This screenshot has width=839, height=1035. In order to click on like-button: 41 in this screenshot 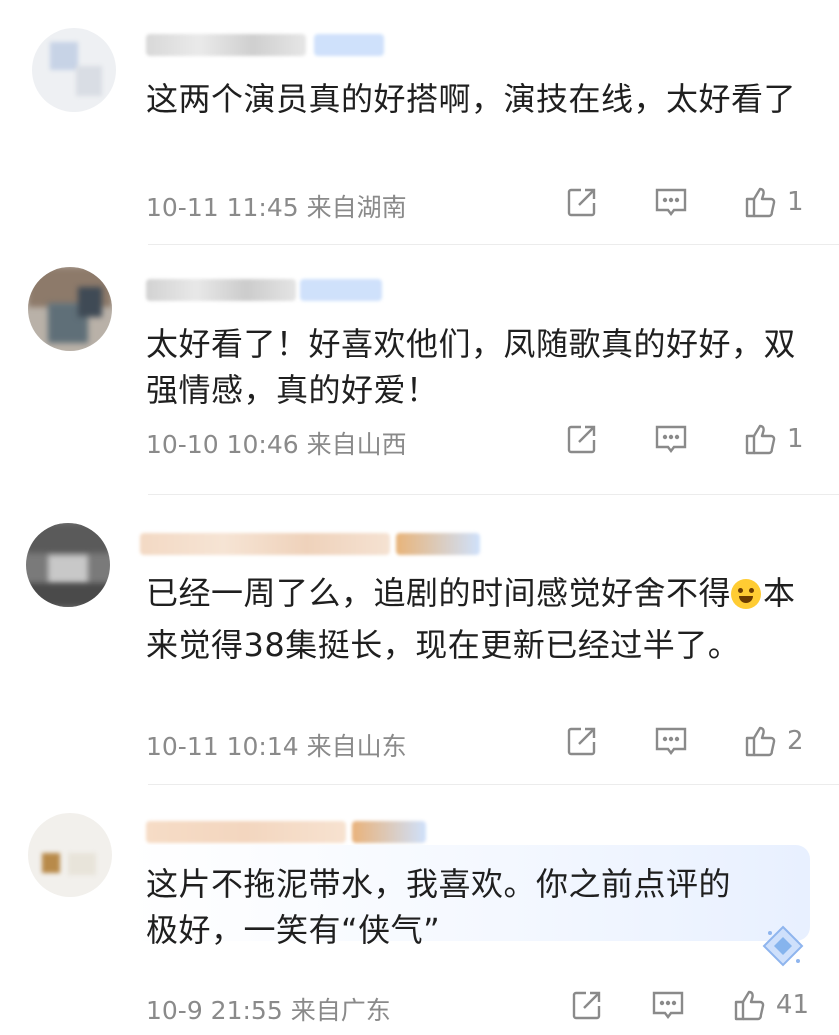, I will do `click(770, 1005)`.